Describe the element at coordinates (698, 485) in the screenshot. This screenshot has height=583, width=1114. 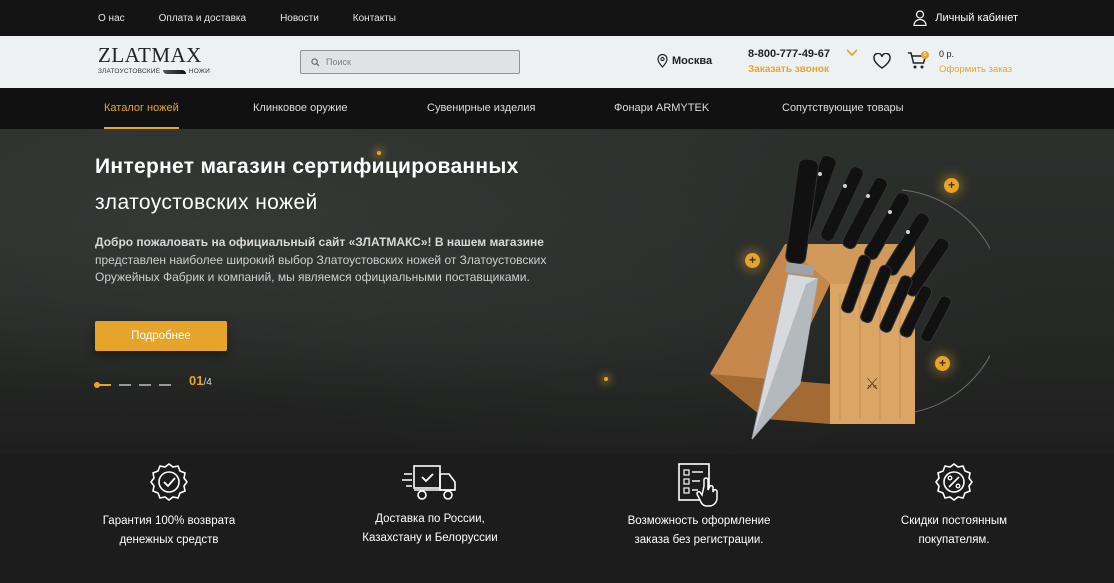
I see `checklist-hand-icon` at that location.